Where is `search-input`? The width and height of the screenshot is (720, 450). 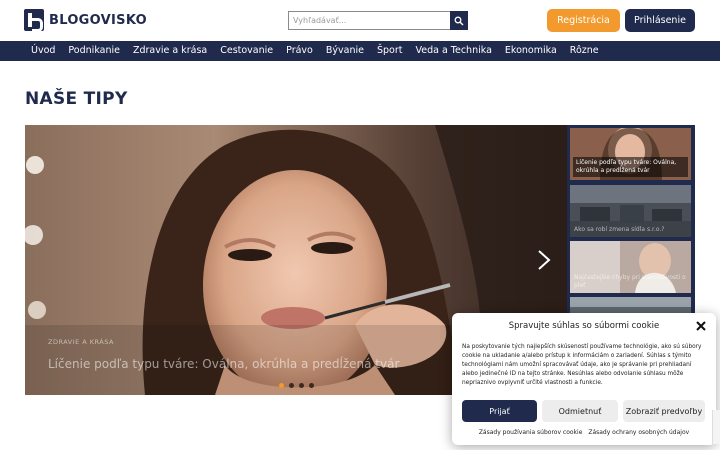 search-input is located at coordinates (369, 20).